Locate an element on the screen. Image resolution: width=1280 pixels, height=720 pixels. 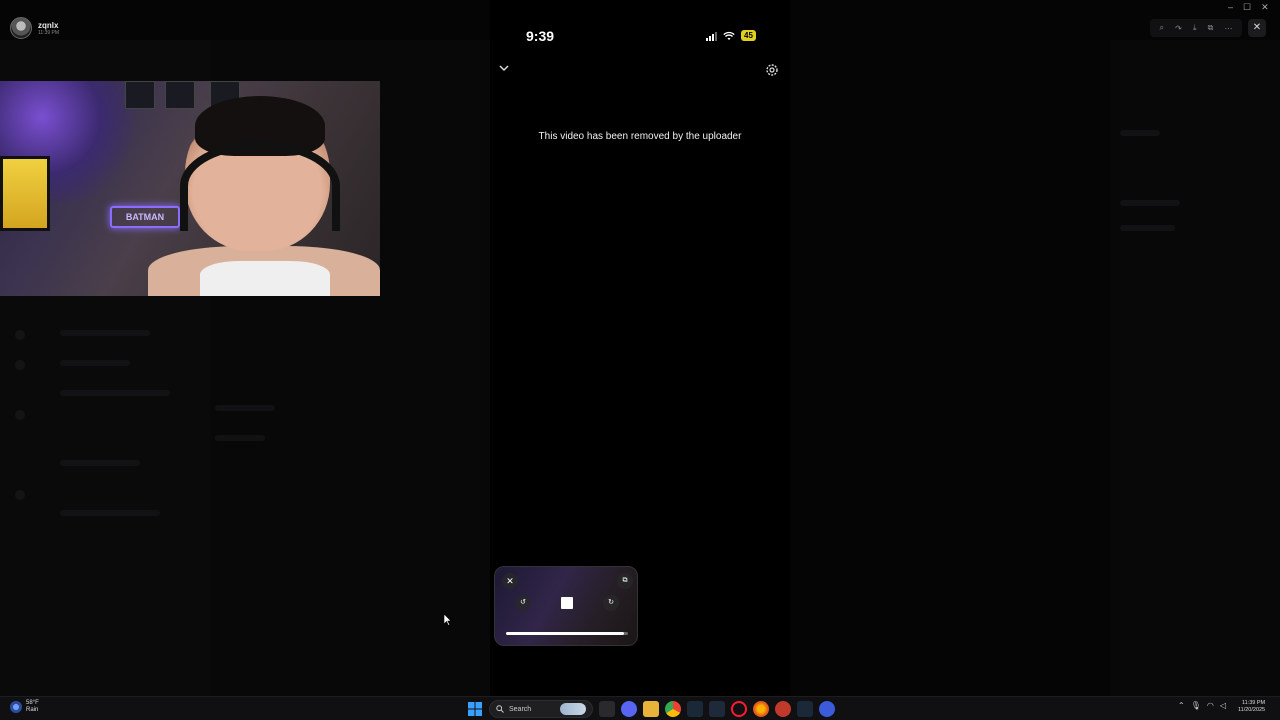
minimize-button: – is located at coordinates (1230, 7).